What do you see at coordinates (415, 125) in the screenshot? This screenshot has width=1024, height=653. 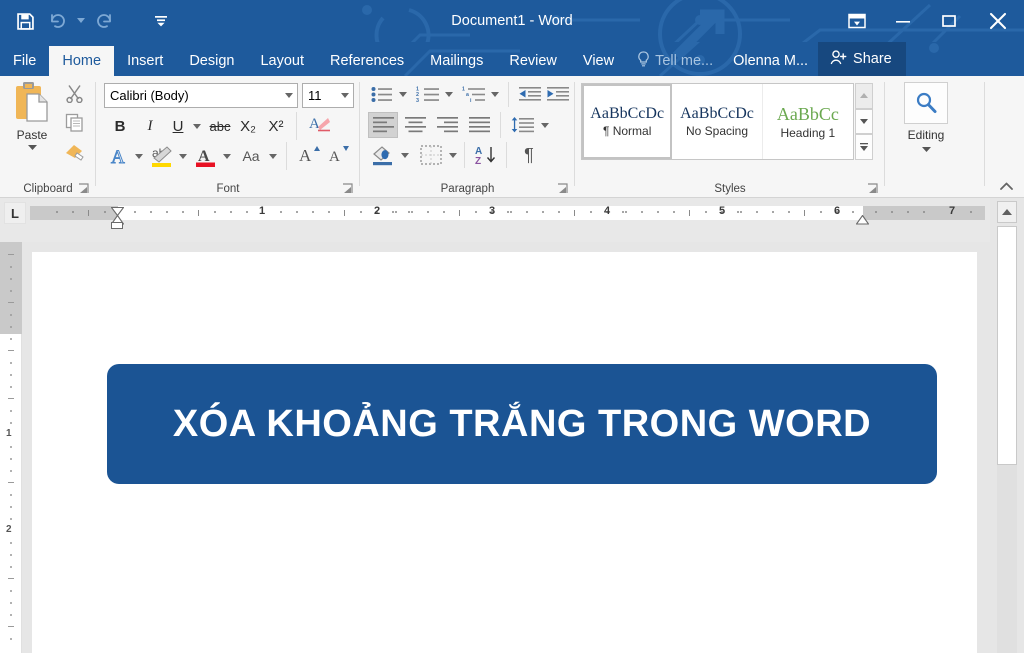 I see `align-center-button` at bounding box center [415, 125].